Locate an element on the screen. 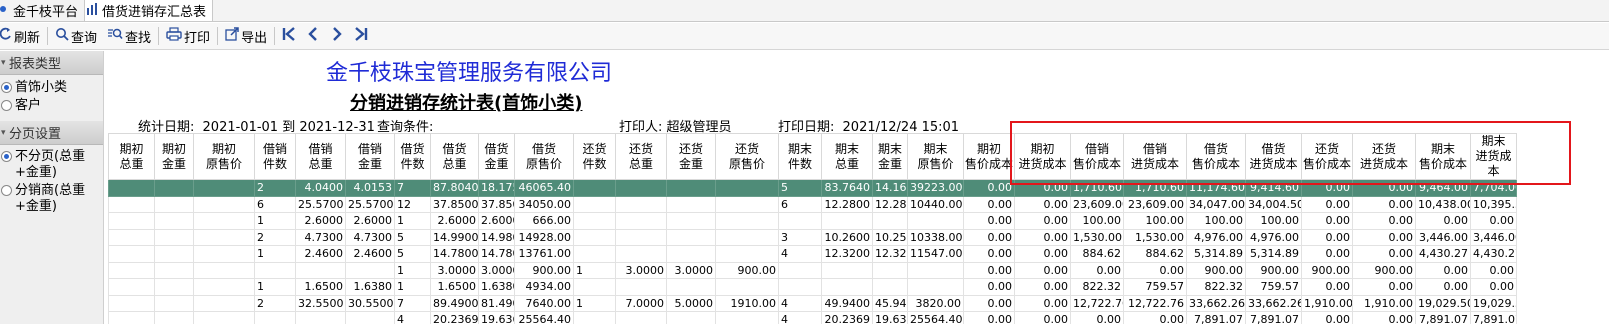 The height and width of the screenshot is (324, 1609). last-page-button is located at coordinates (361, 36).